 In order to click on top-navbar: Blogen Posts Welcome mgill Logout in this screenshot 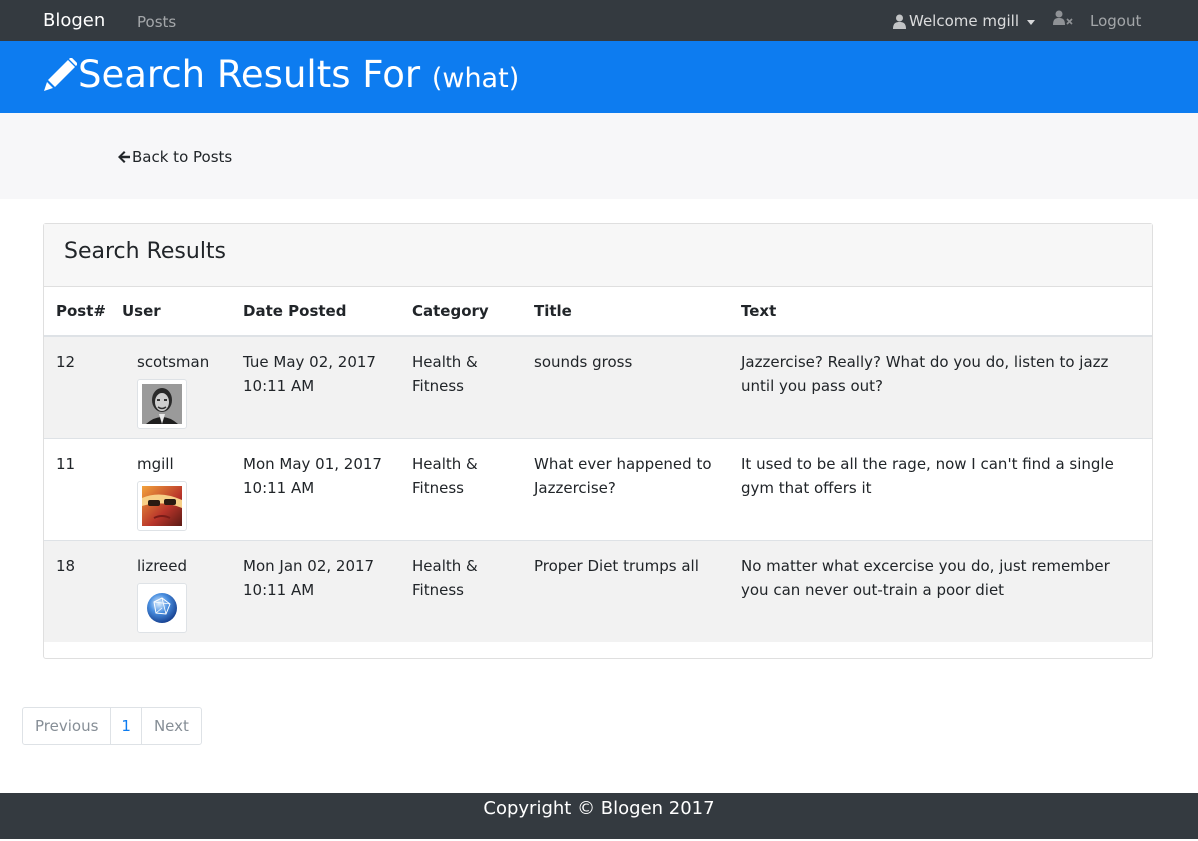, I will do `click(599, 20)`.